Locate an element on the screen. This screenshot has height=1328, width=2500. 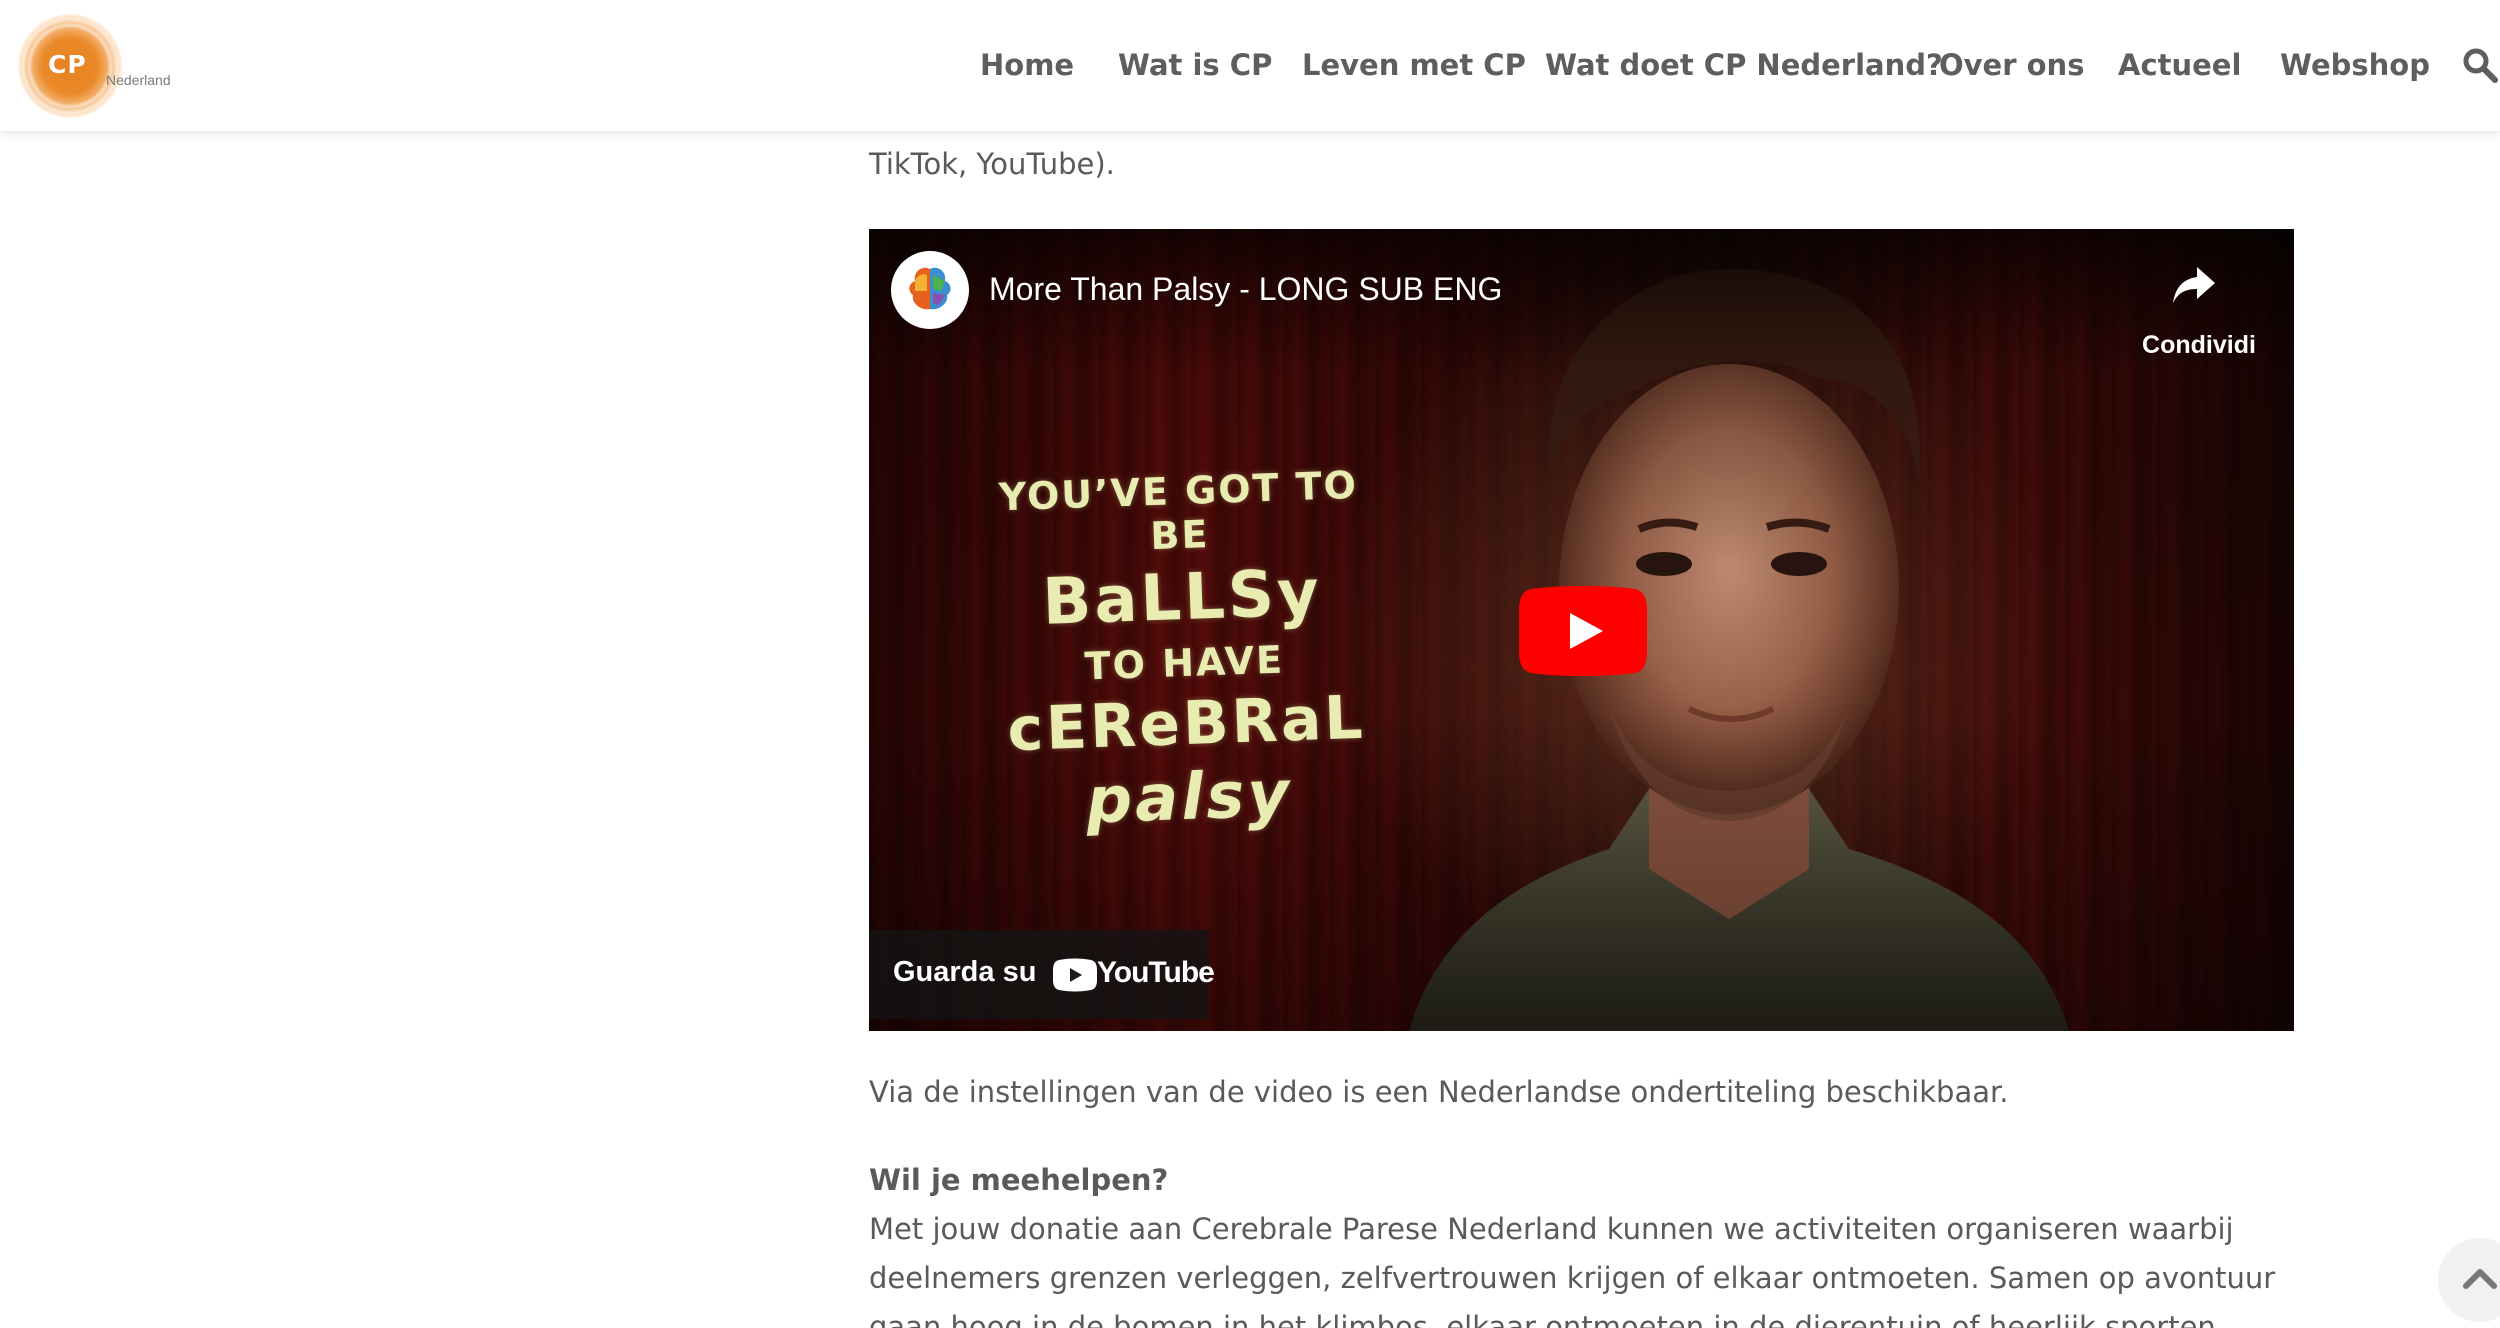
article-partial-line: TikTok, YouTube). is located at coordinates (1584, 164).